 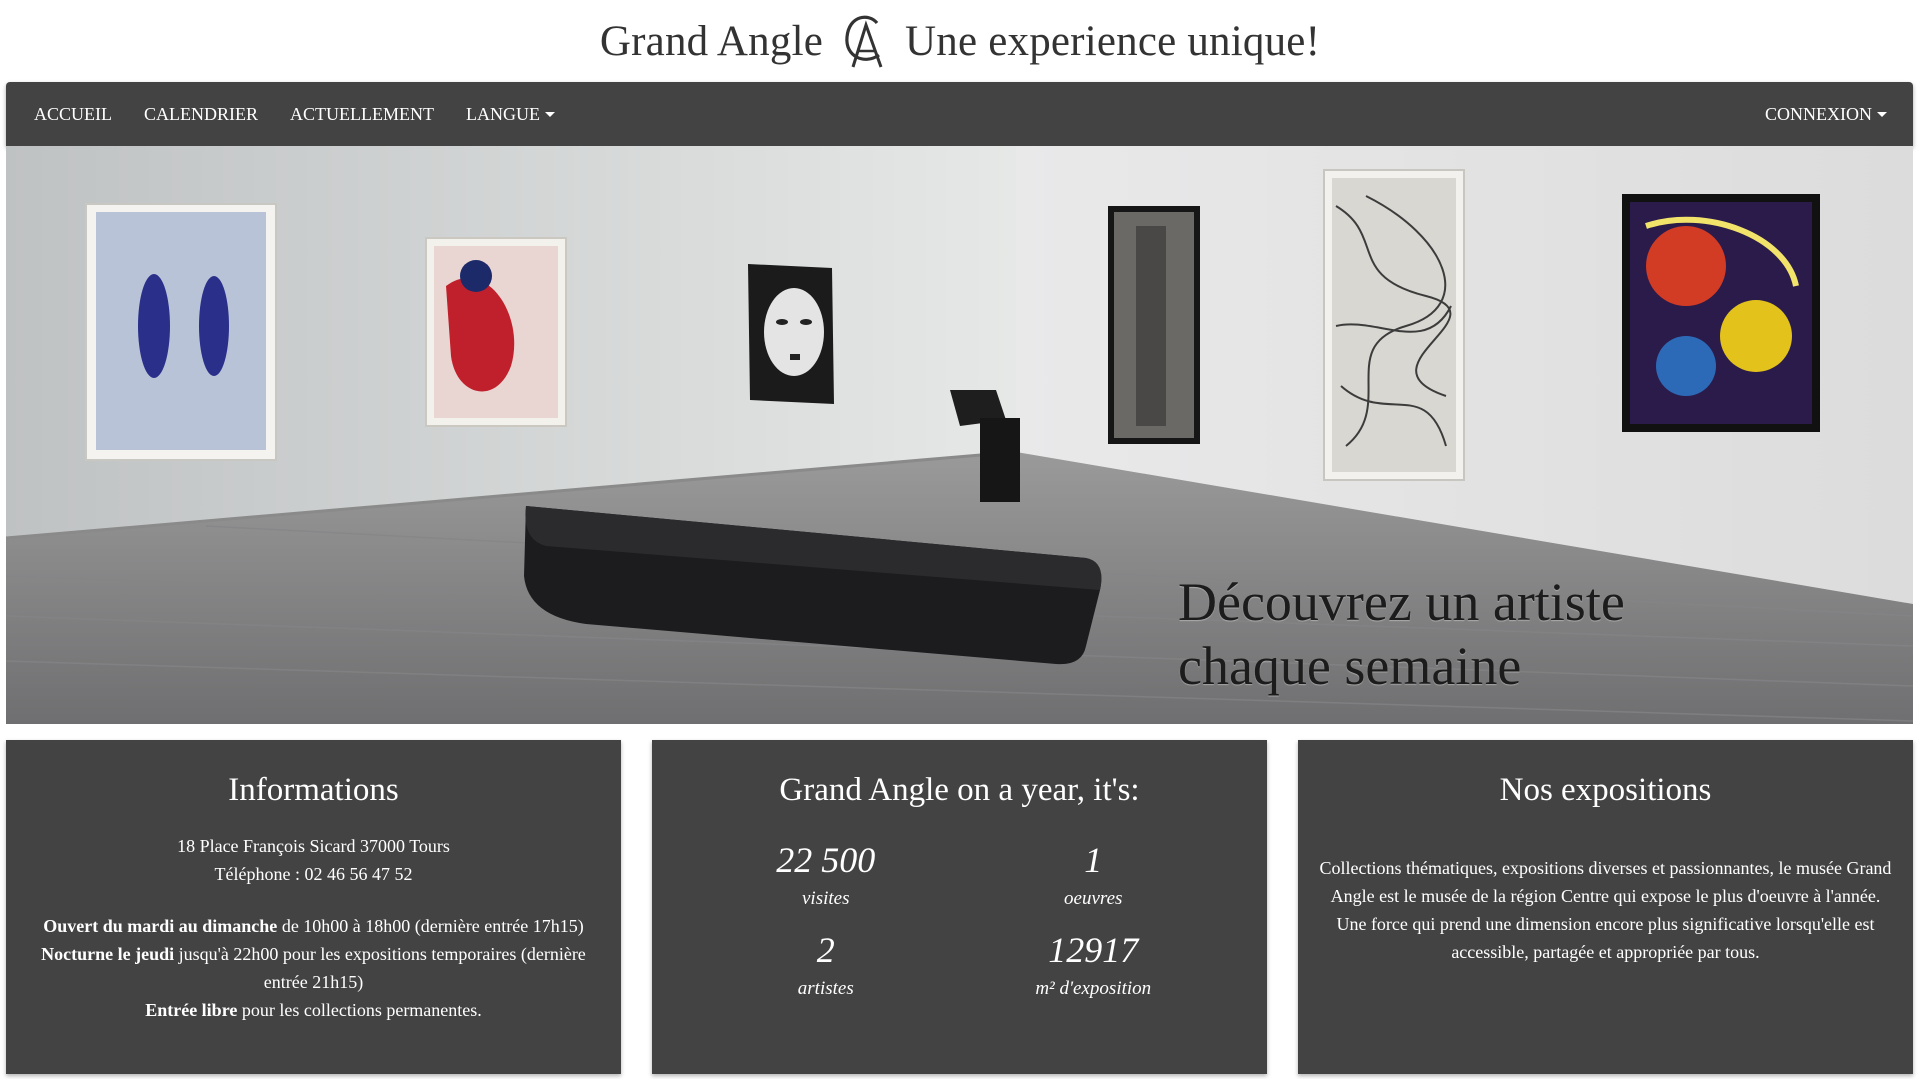 I want to click on nav-calendrier: CALENDRIER, so click(x=201, y=114).